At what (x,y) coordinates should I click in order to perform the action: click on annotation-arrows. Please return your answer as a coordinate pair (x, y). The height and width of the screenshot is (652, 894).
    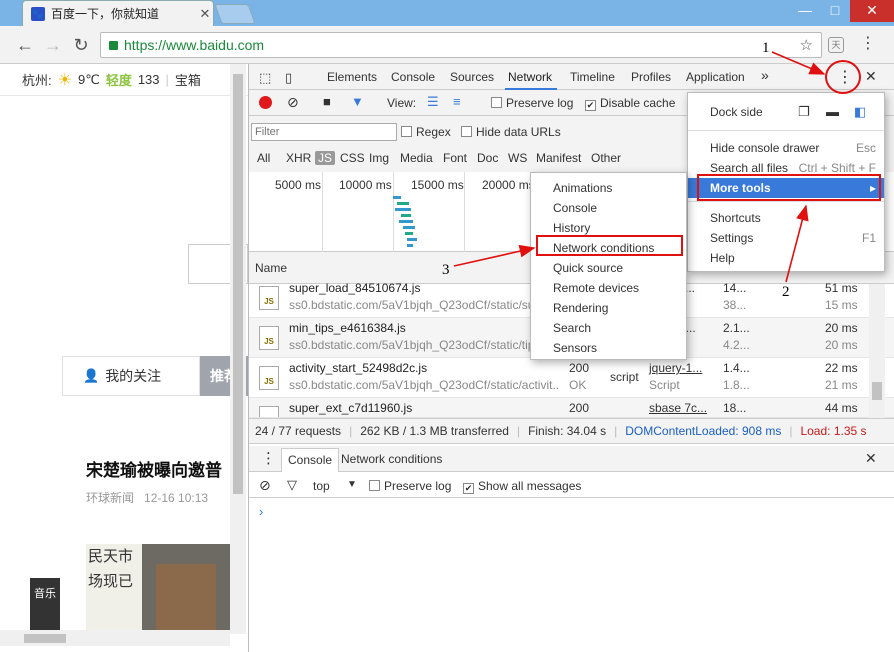
    Looking at the image, I should click on (639, 167).